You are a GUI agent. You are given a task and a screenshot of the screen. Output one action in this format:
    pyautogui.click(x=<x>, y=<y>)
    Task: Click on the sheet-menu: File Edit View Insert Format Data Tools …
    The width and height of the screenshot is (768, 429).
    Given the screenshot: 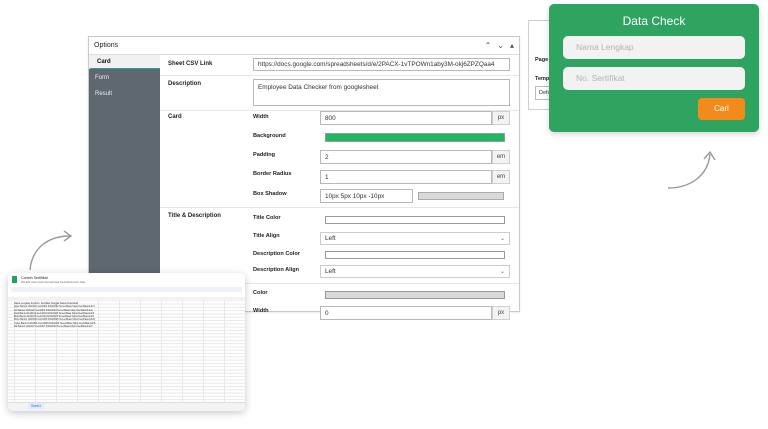 What is the action you would take?
    pyautogui.click(x=53, y=282)
    